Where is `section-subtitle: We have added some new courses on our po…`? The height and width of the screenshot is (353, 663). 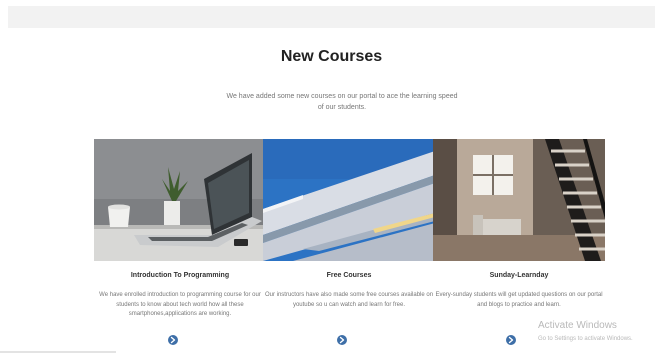 section-subtitle: We have added some new courses on our po… is located at coordinates (342, 102).